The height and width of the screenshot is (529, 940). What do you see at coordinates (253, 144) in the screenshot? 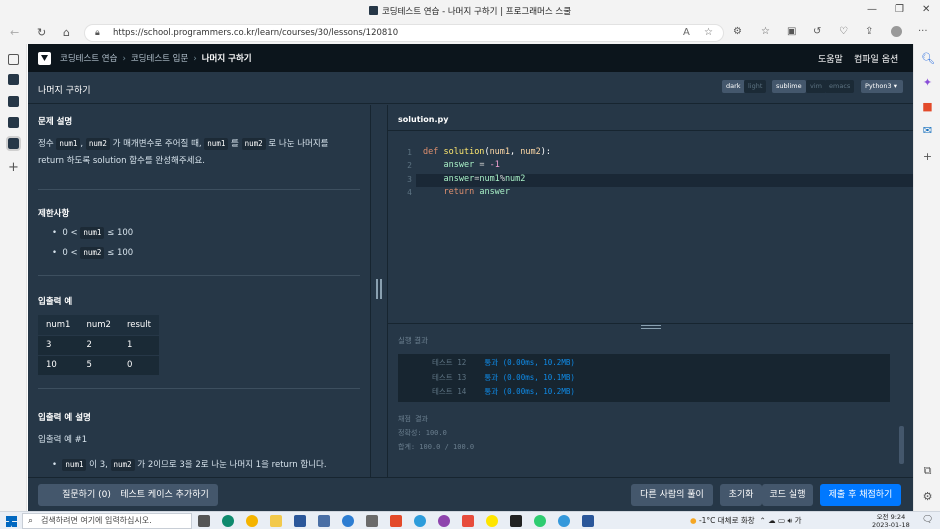
I see `code-num2: num2` at bounding box center [253, 144].